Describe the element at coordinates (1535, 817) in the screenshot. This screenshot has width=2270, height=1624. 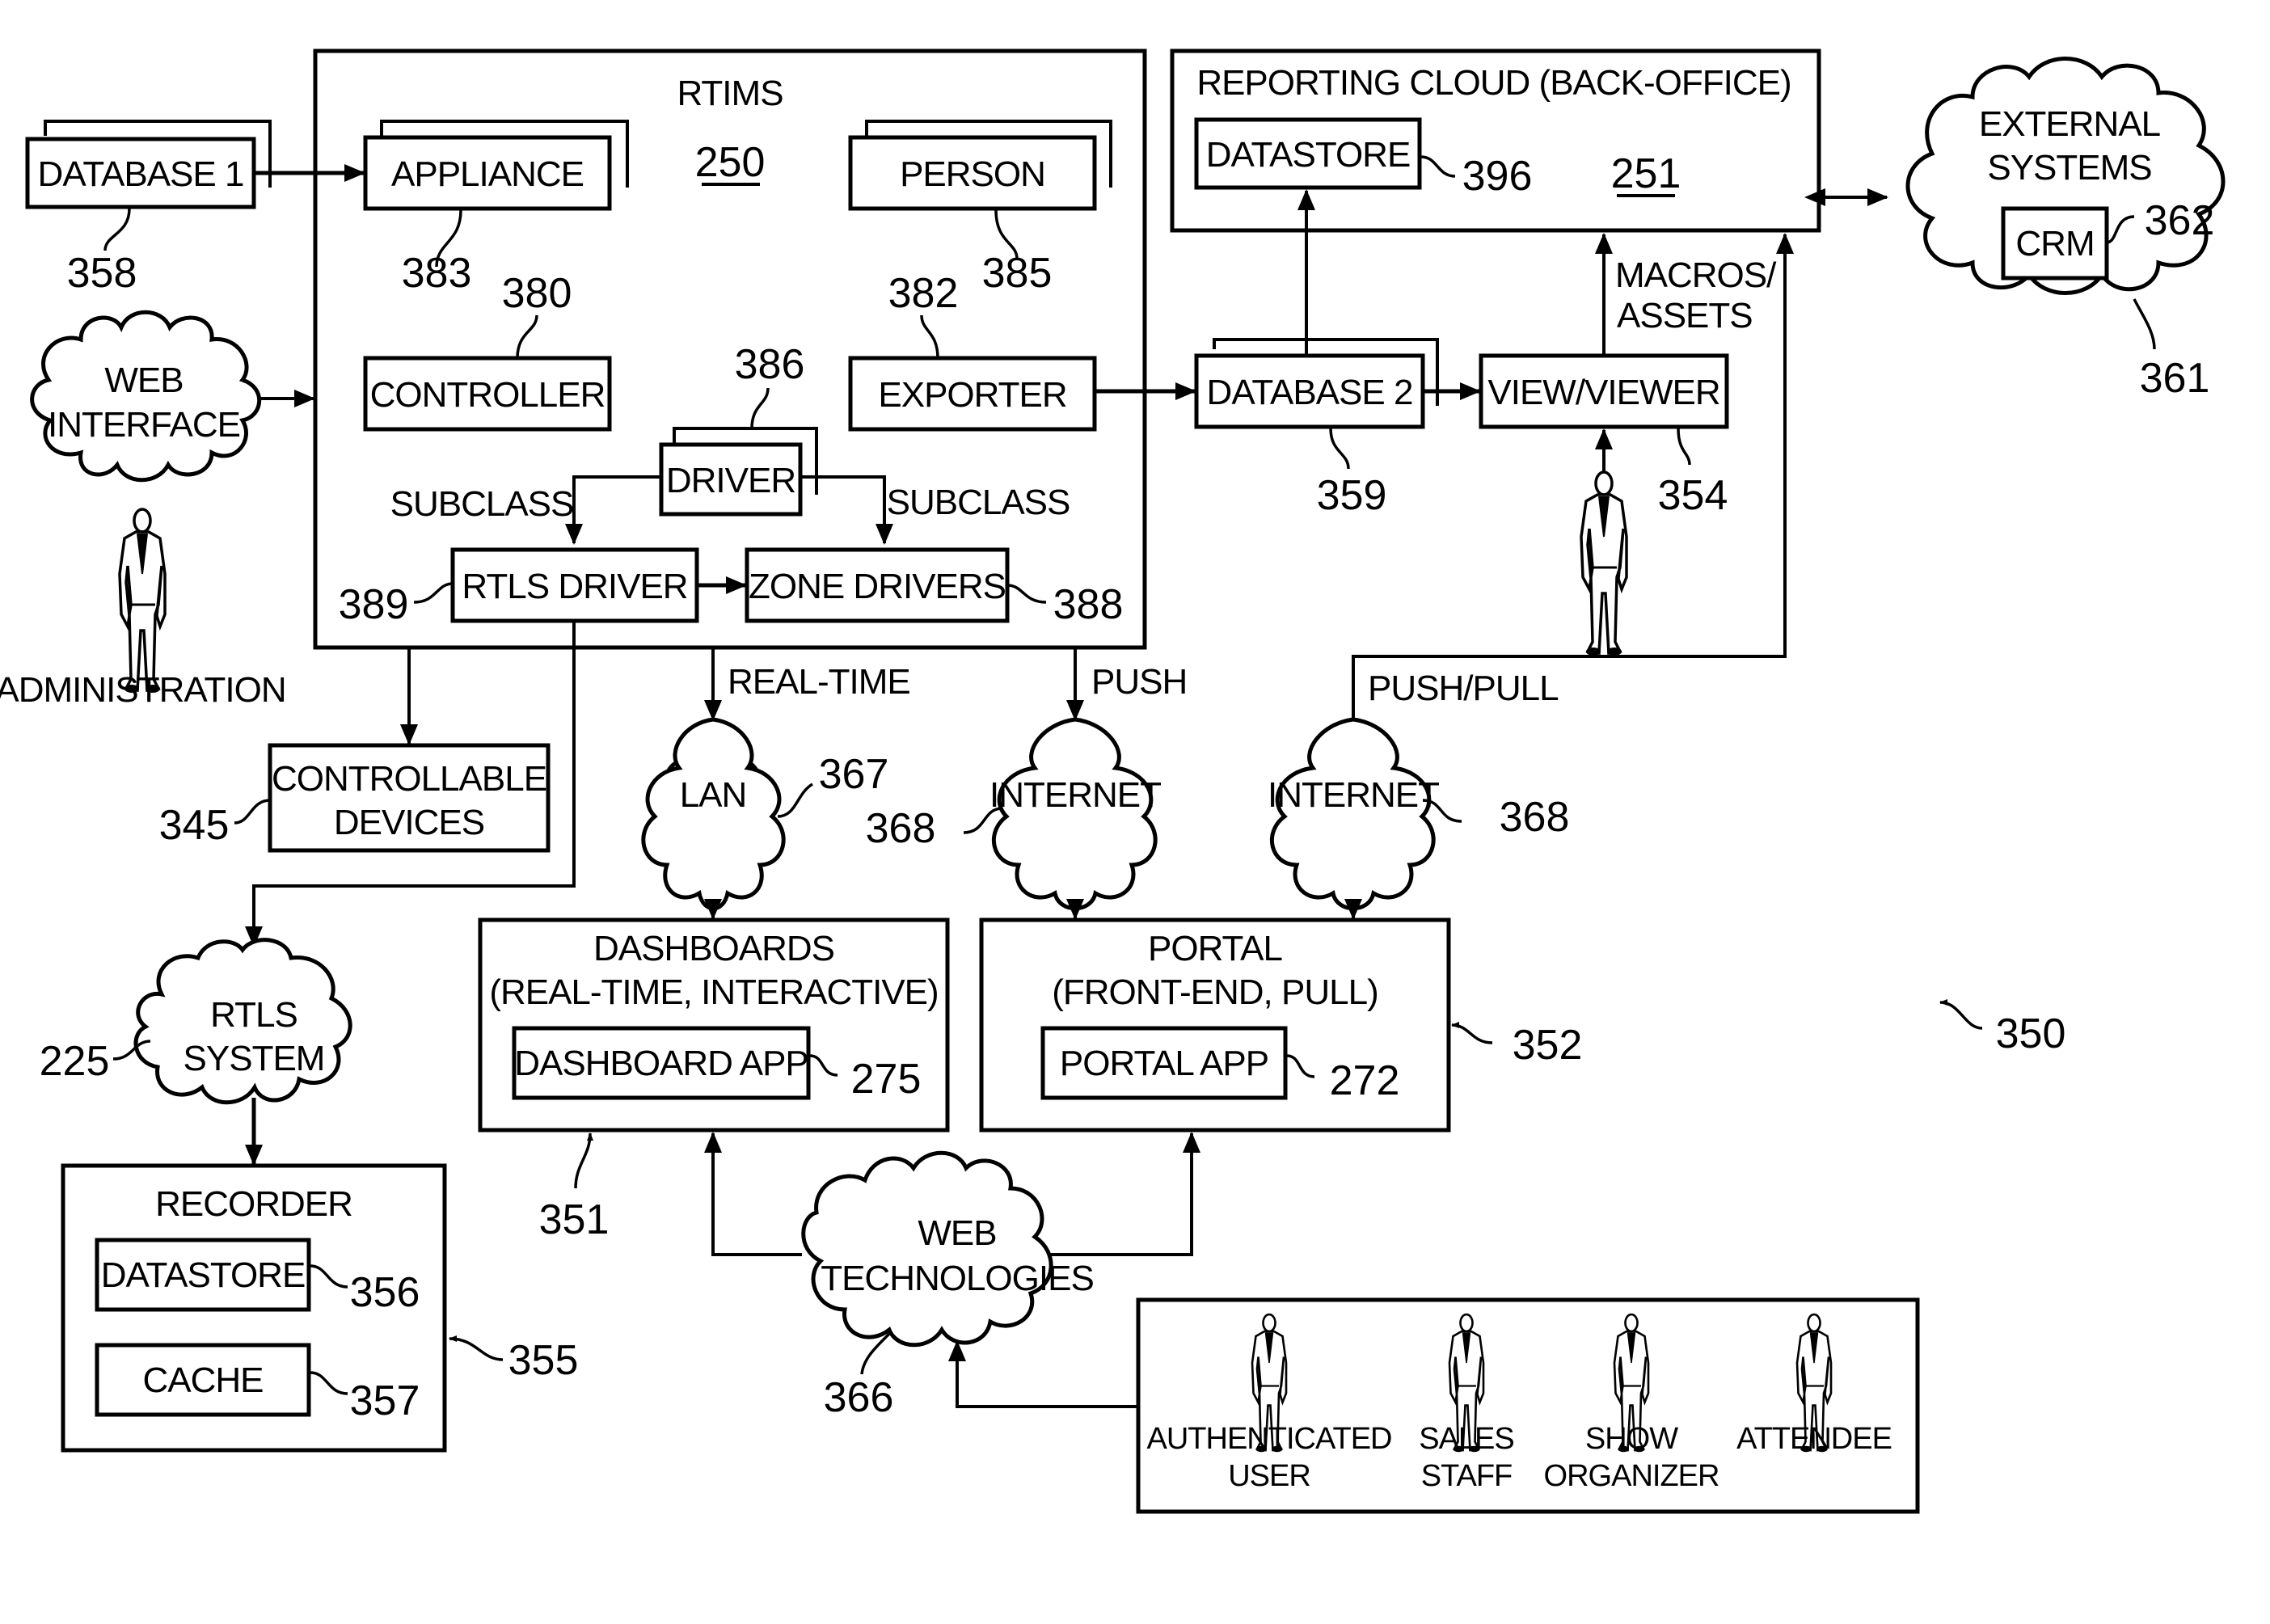
I see `internet-right-ref: 368` at that location.